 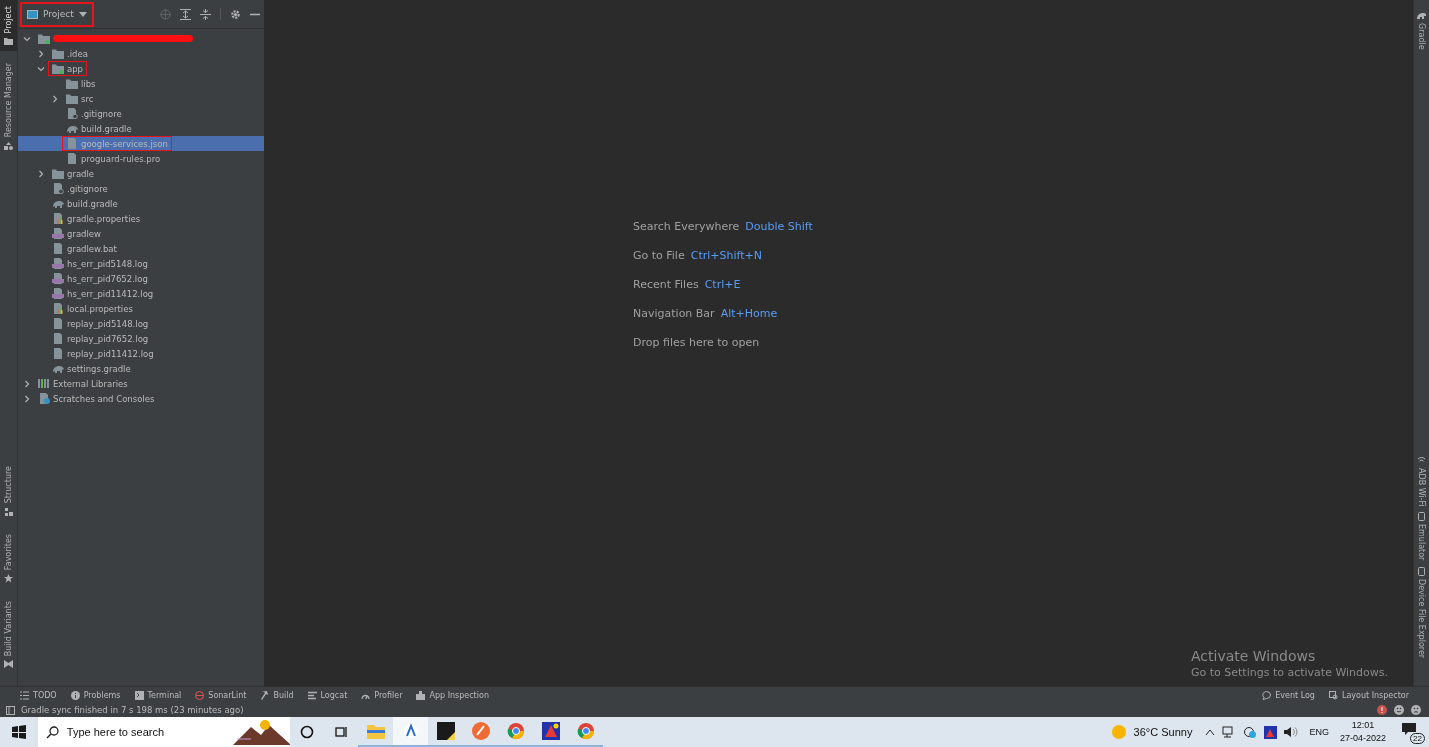 What do you see at coordinates (8, 26) in the screenshot?
I see `tool-window-tab: Project` at bounding box center [8, 26].